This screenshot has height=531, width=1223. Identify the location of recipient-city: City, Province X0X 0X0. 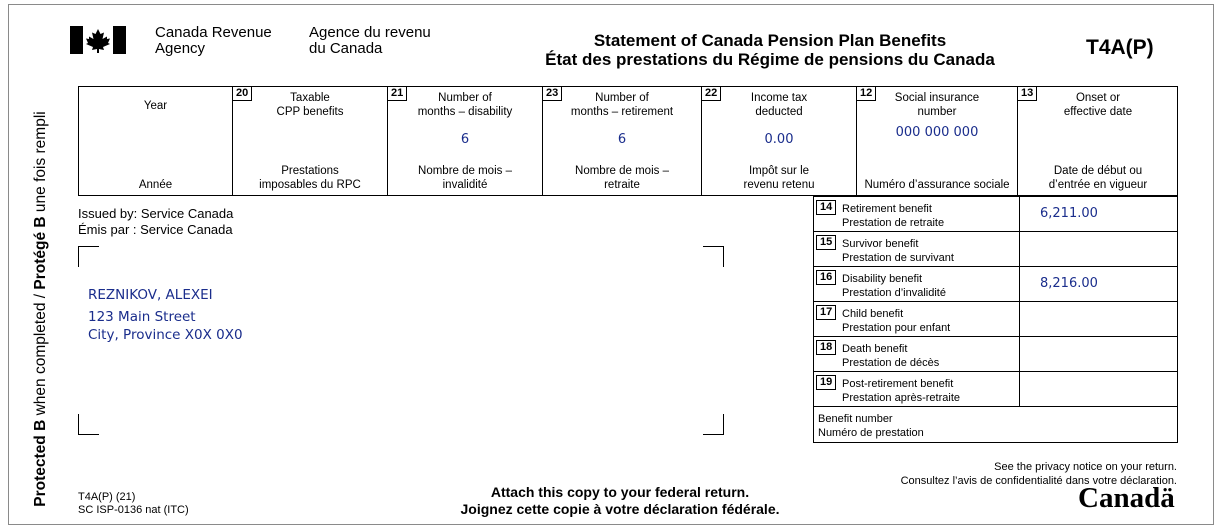
(165, 335).